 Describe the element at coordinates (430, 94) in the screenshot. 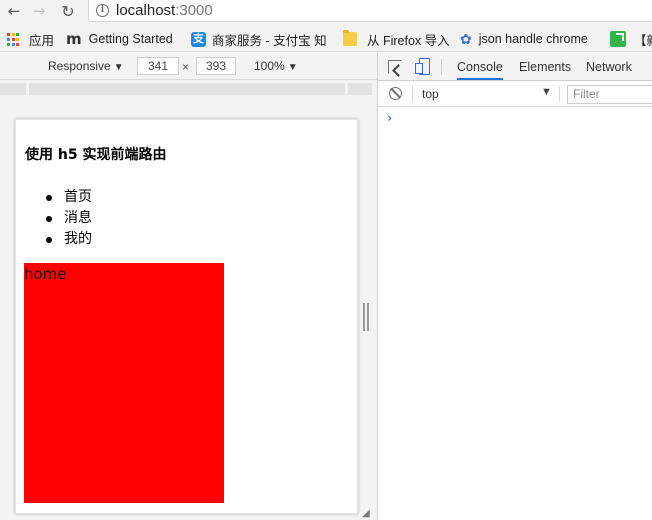

I see `execution-context-select: top` at that location.